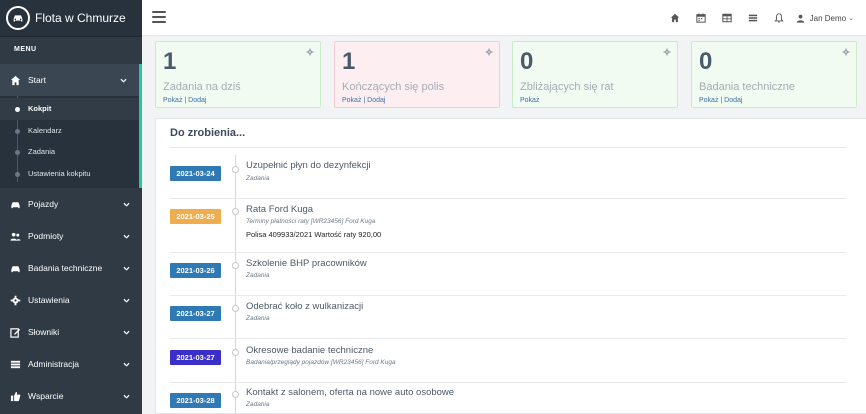  I want to click on sidebar-item-label: Pojazdy, so click(43, 204).